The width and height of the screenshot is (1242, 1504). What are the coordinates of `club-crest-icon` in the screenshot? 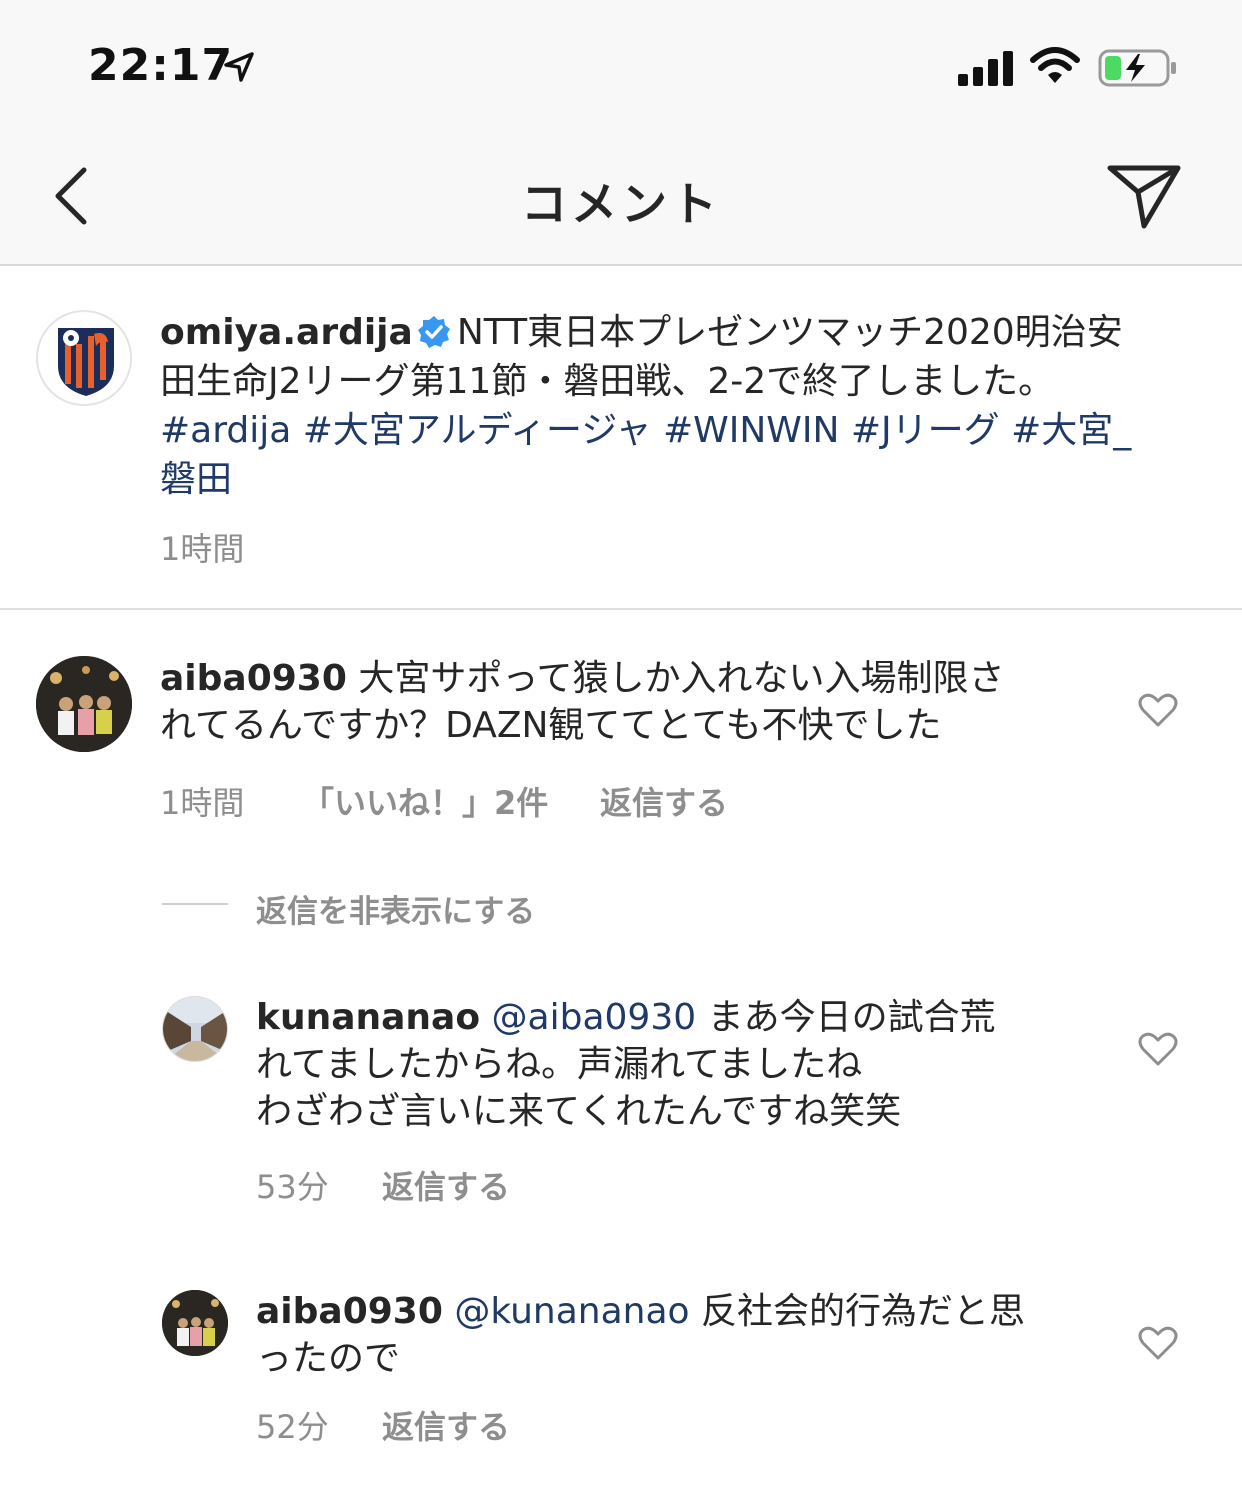 It's located at (85, 359).